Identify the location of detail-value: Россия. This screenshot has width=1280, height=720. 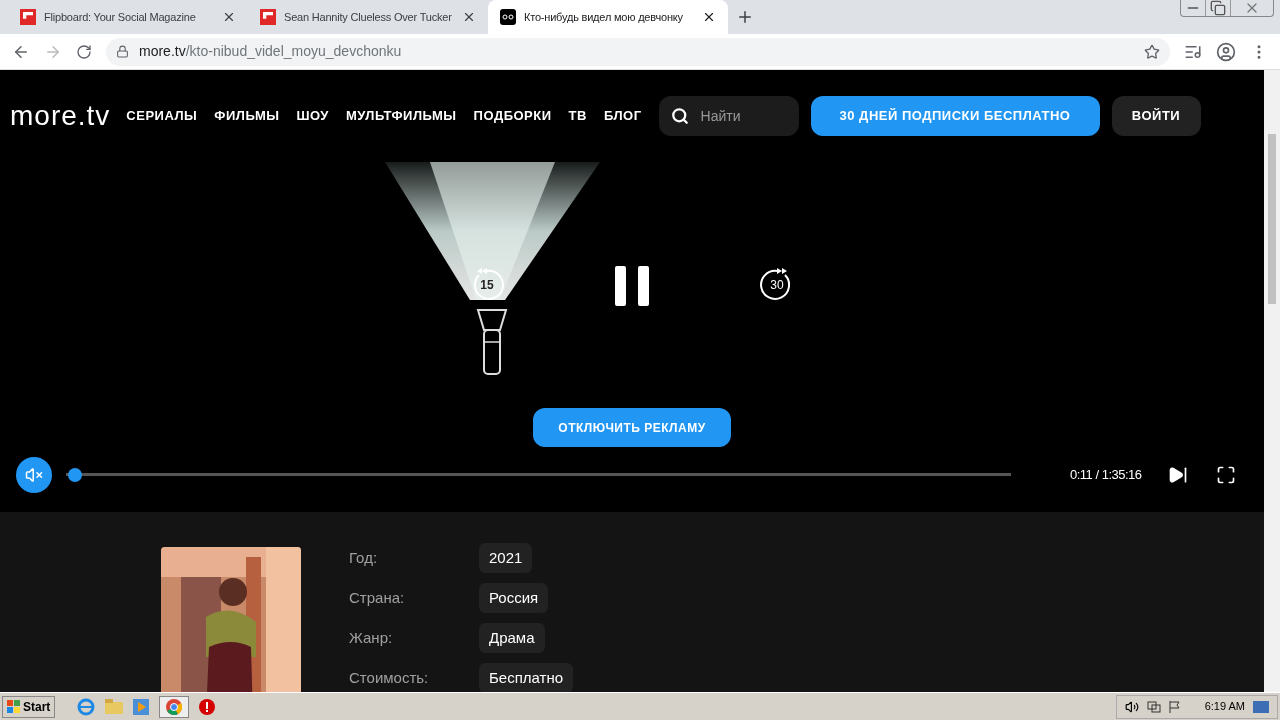
(514, 598).